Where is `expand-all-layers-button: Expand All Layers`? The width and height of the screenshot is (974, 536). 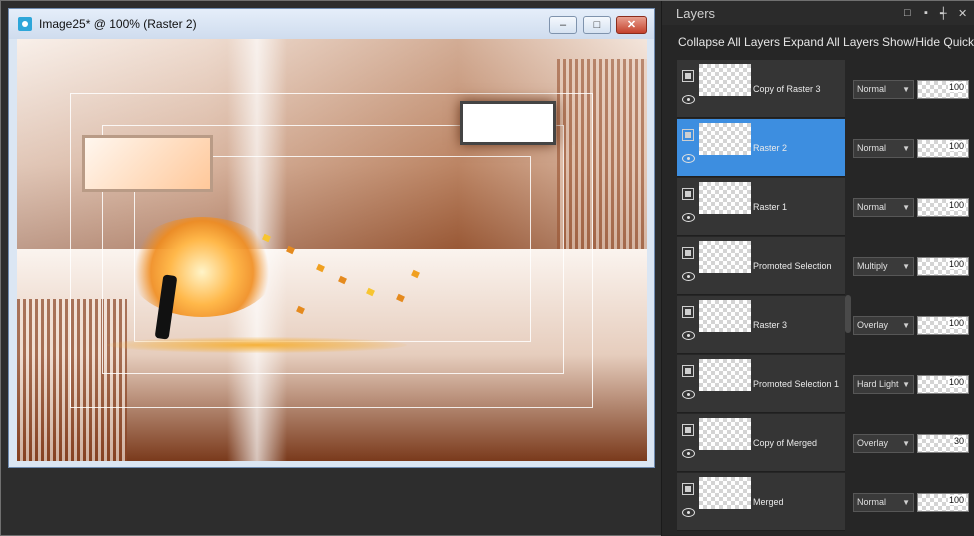 expand-all-layers-button: Expand All Layers is located at coordinates (831, 42).